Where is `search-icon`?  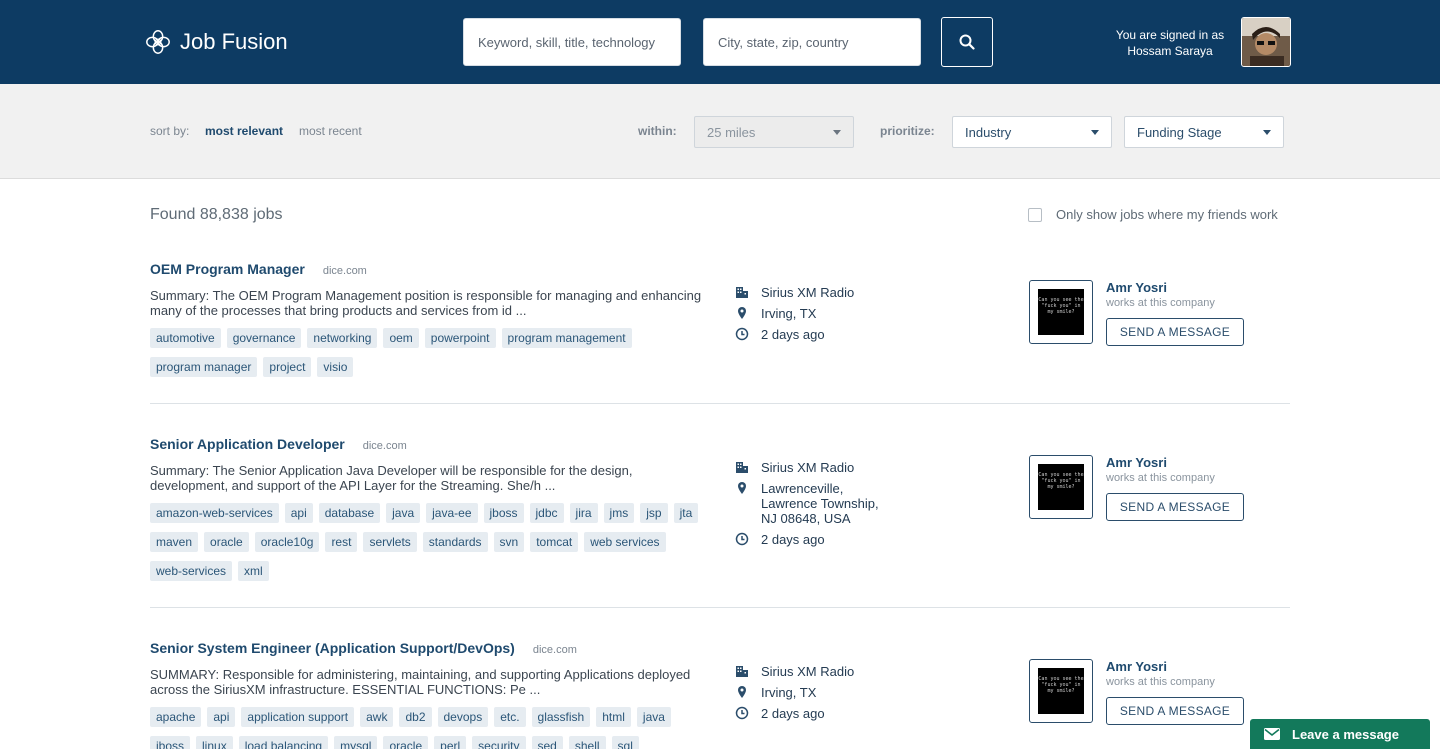 search-icon is located at coordinates (967, 42).